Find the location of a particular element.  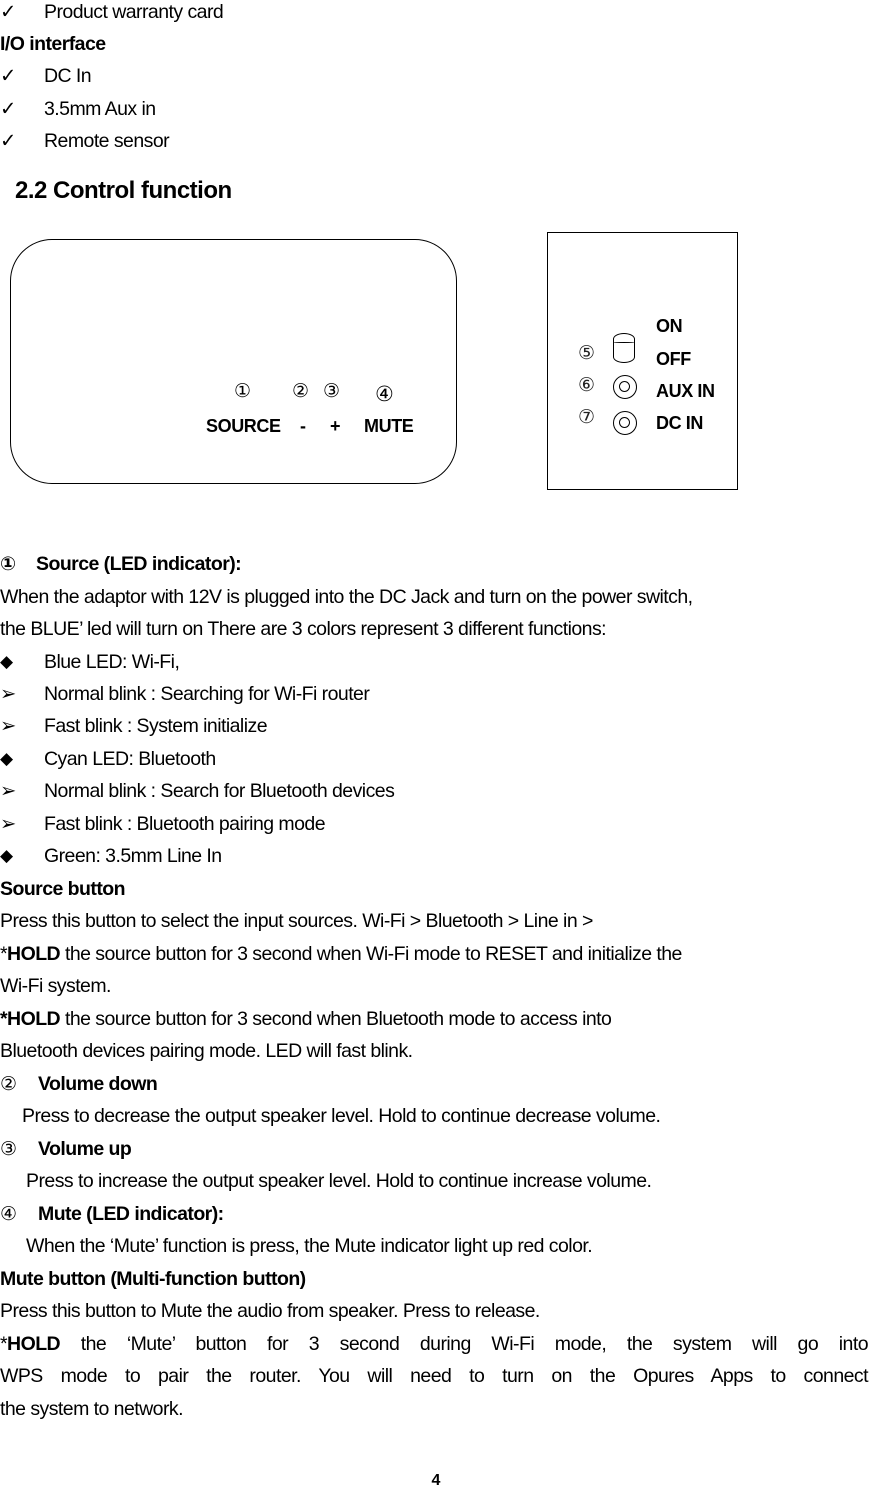

mute-button-heading: Mute button (Multi-function button) is located at coordinates (153, 1279).